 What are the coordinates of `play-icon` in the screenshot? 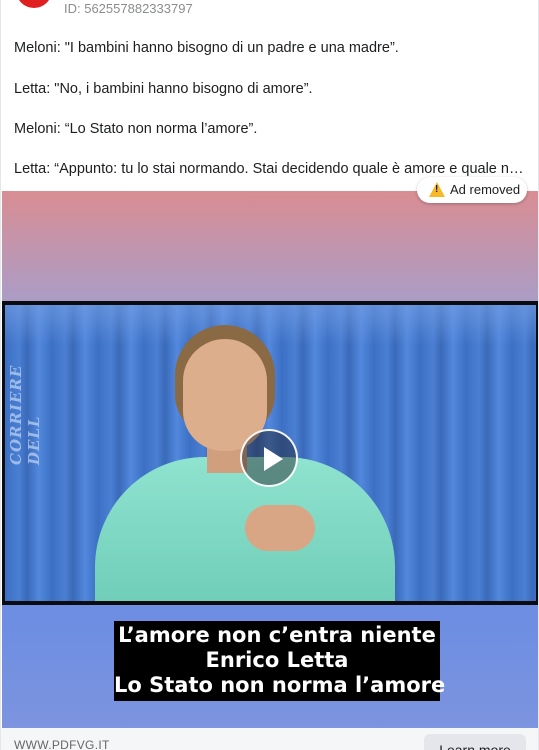 It's located at (269, 458).